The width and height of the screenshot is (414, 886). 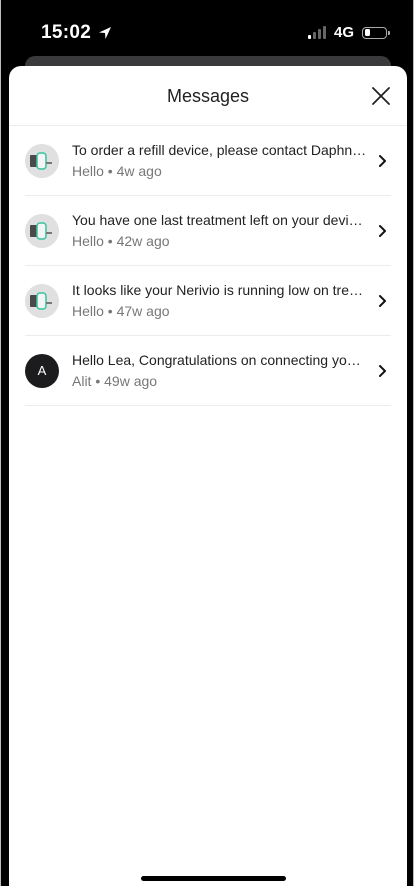 What do you see at coordinates (213, 878) in the screenshot?
I see `home-indicator` at bounding box center [213, 878].